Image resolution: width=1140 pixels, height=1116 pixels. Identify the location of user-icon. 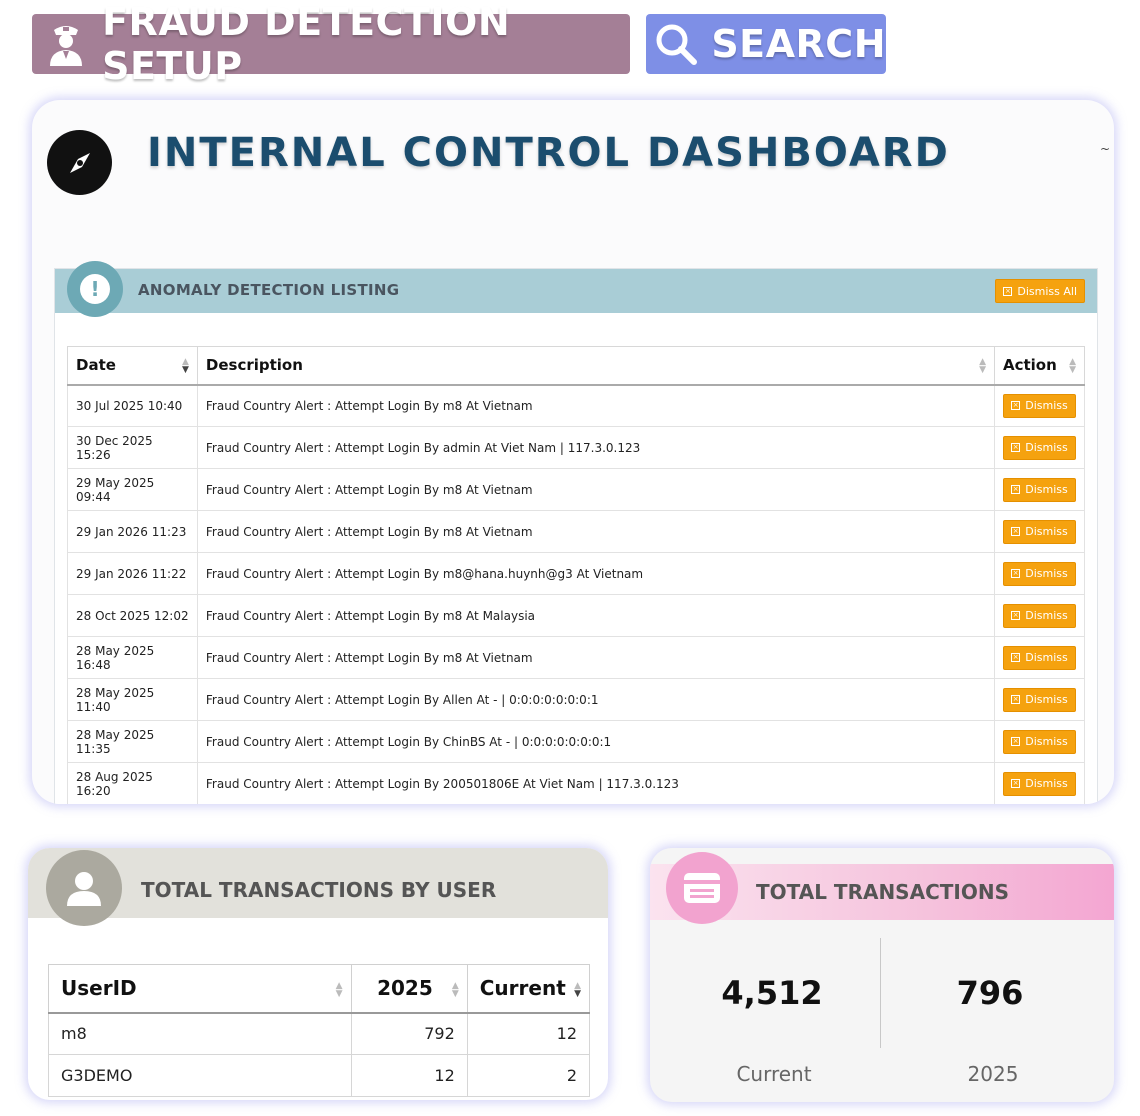
(84, 888).